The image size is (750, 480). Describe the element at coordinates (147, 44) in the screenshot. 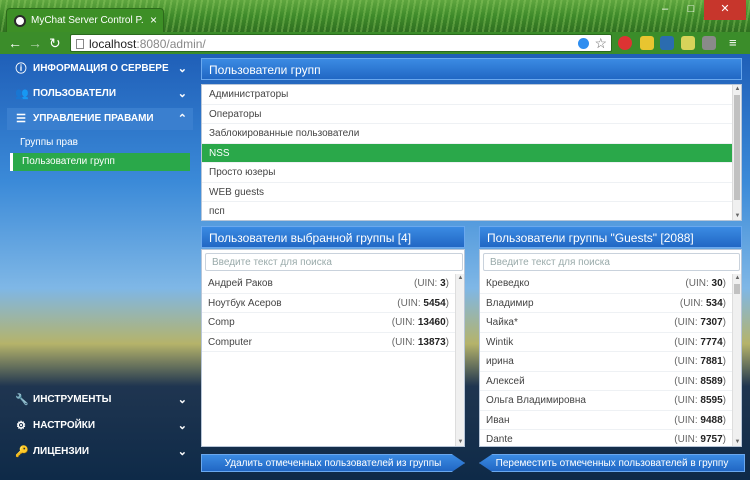

I see `url-text: localhost:8080/admin/` at that location.